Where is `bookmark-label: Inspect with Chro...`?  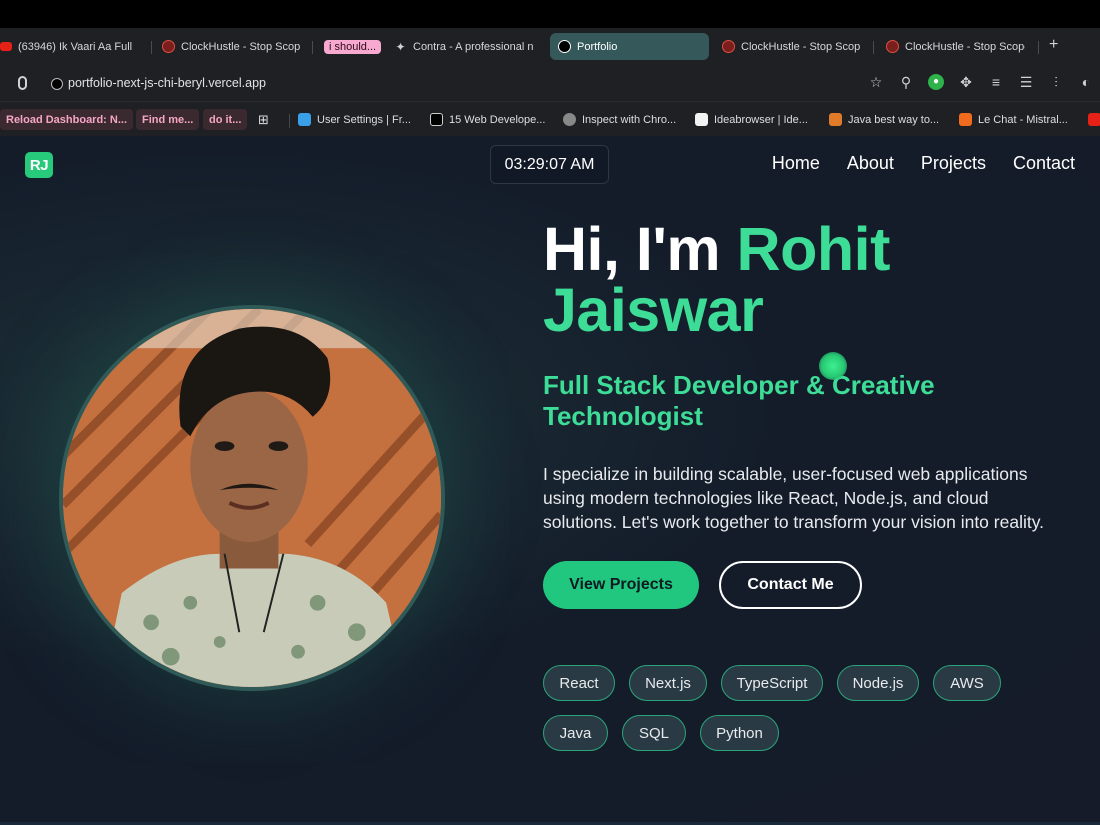
bookmark-label: Inspect with Chro... is located at coordinates (629, 119).